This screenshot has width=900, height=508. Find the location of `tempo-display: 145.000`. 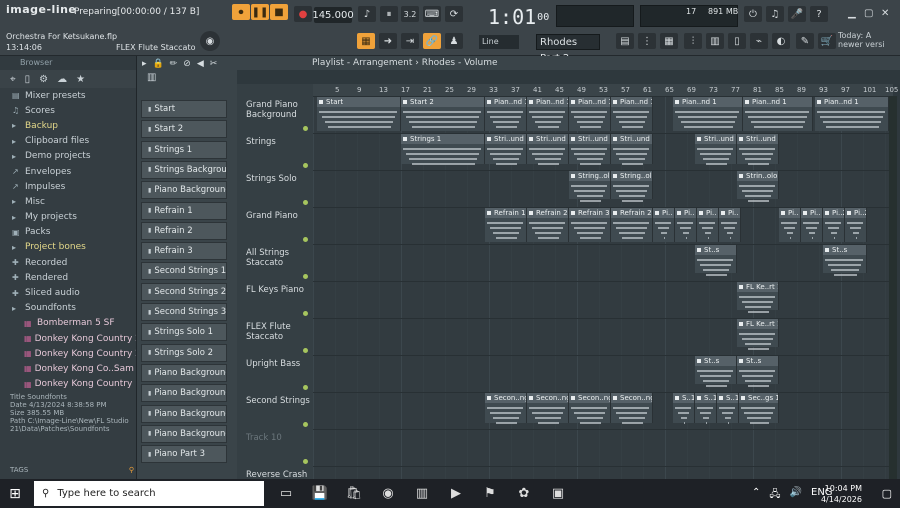

tempo-display: 145.000 is located at coordinates (333, 15).